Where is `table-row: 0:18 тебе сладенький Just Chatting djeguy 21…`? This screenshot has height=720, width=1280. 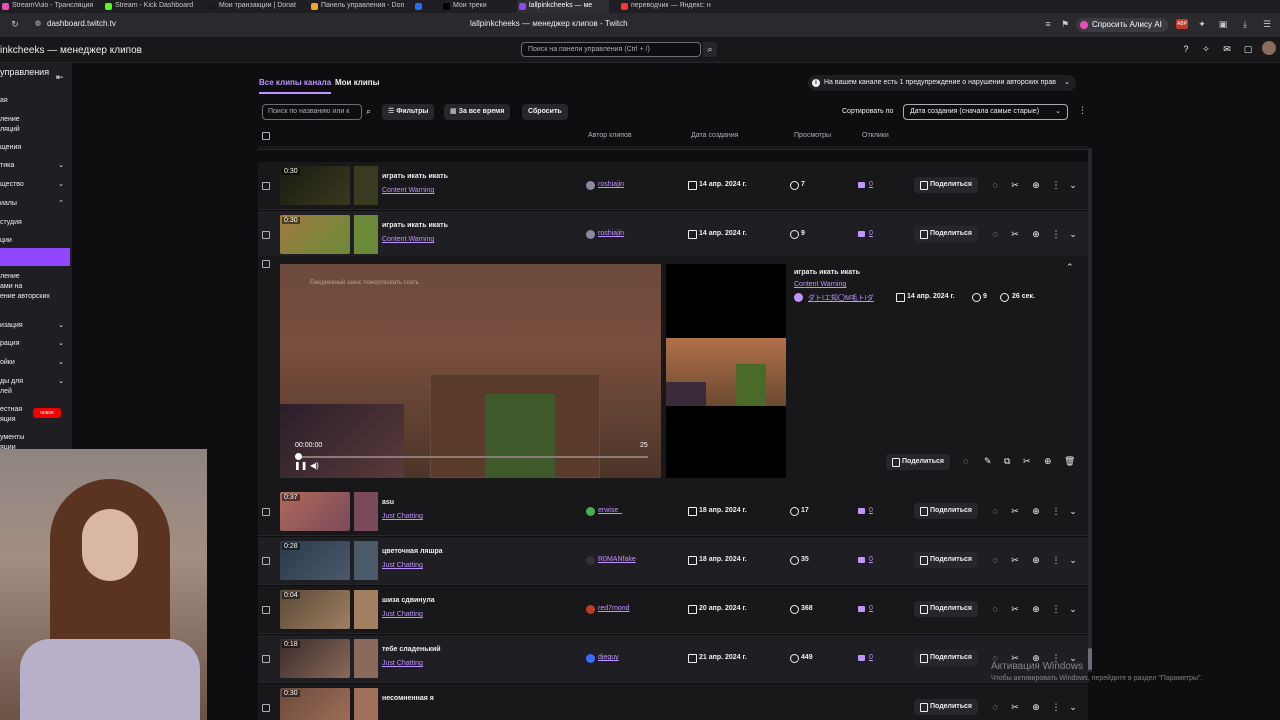 table-row: 0:18 тебе сладенький Just Chatting djeguy 21… is located at coordinates (673, 659).